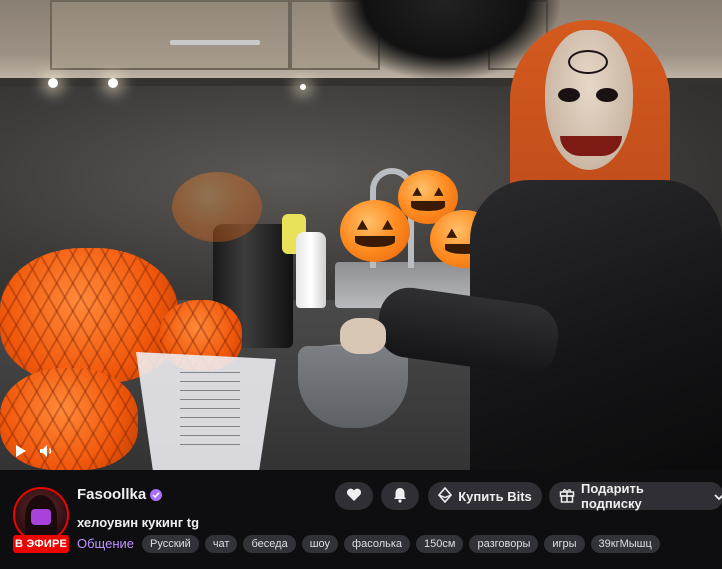  Describe the element at coordinates (47, 451) in the screenshot. I see `volume-icon` at that location.